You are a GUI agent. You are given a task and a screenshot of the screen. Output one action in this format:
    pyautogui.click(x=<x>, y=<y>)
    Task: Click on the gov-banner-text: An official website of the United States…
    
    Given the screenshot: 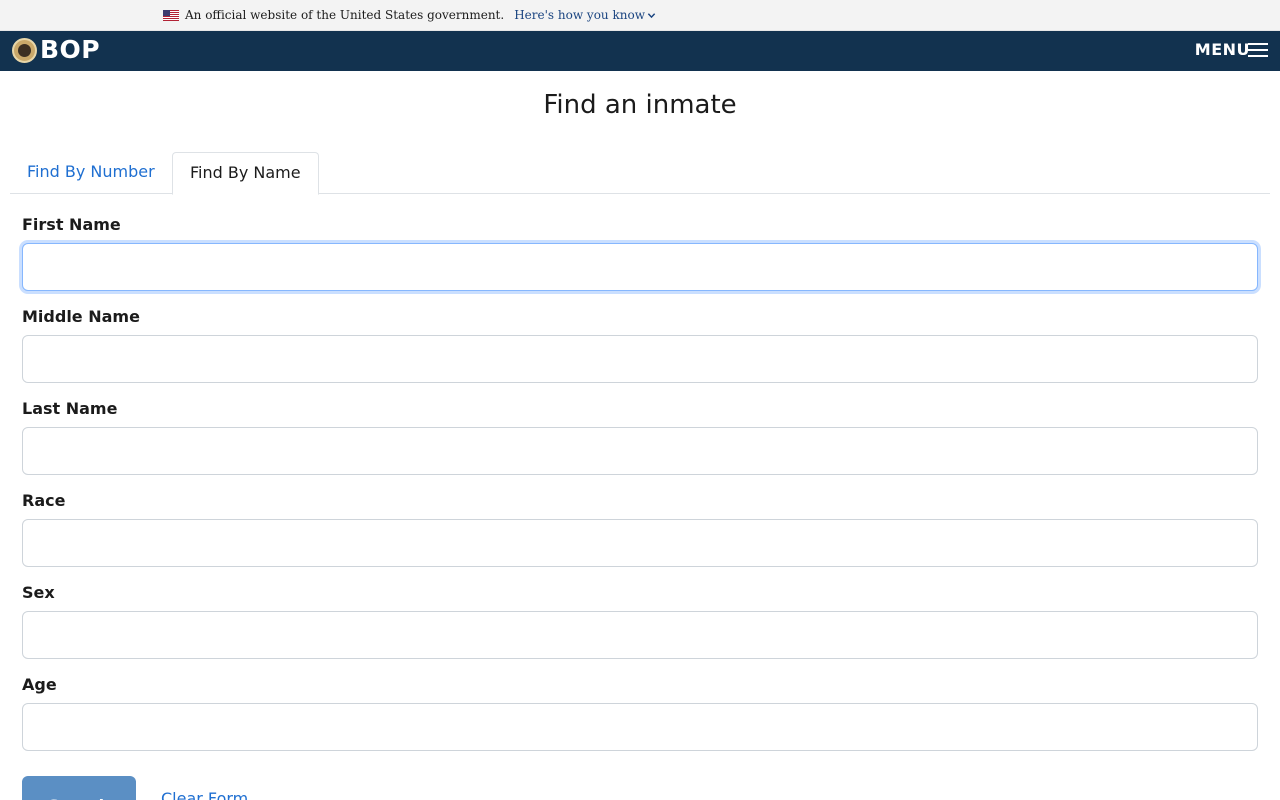 What is the action you would take?
    pyautogui.click(x=345, y=15)
    